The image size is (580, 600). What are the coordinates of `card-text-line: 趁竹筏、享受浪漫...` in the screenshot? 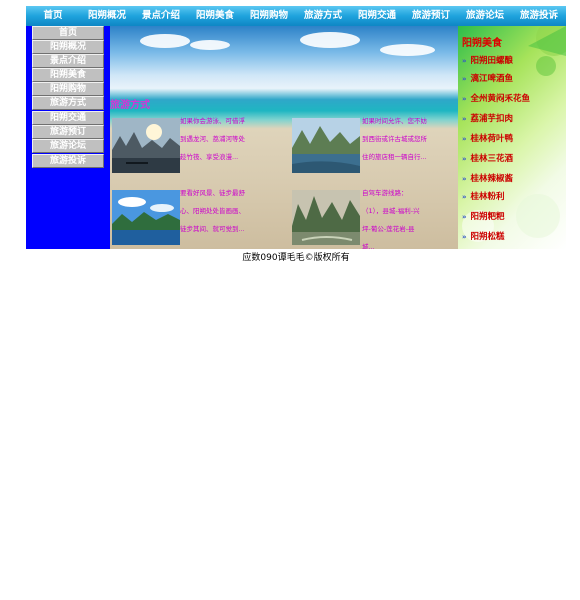 It's located at (209, 157).